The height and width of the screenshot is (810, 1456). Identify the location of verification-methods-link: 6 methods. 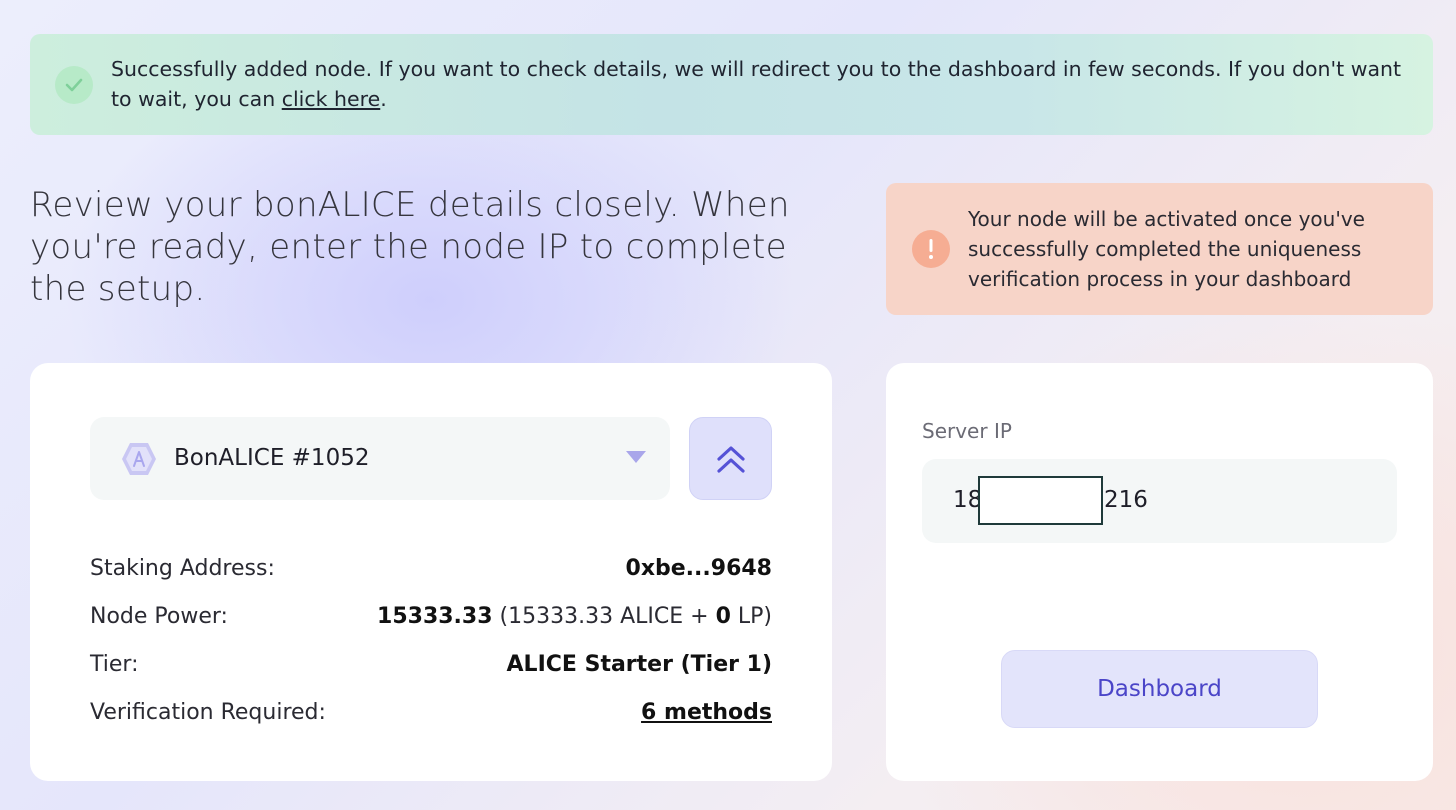
(706, 713).